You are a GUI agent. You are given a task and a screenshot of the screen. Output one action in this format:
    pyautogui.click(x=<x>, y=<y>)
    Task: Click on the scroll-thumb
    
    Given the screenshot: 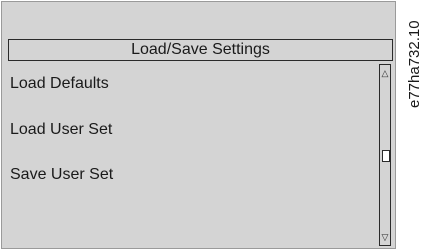 What is the action you would take?
    pyautogui.click(x=386, y=156)
    